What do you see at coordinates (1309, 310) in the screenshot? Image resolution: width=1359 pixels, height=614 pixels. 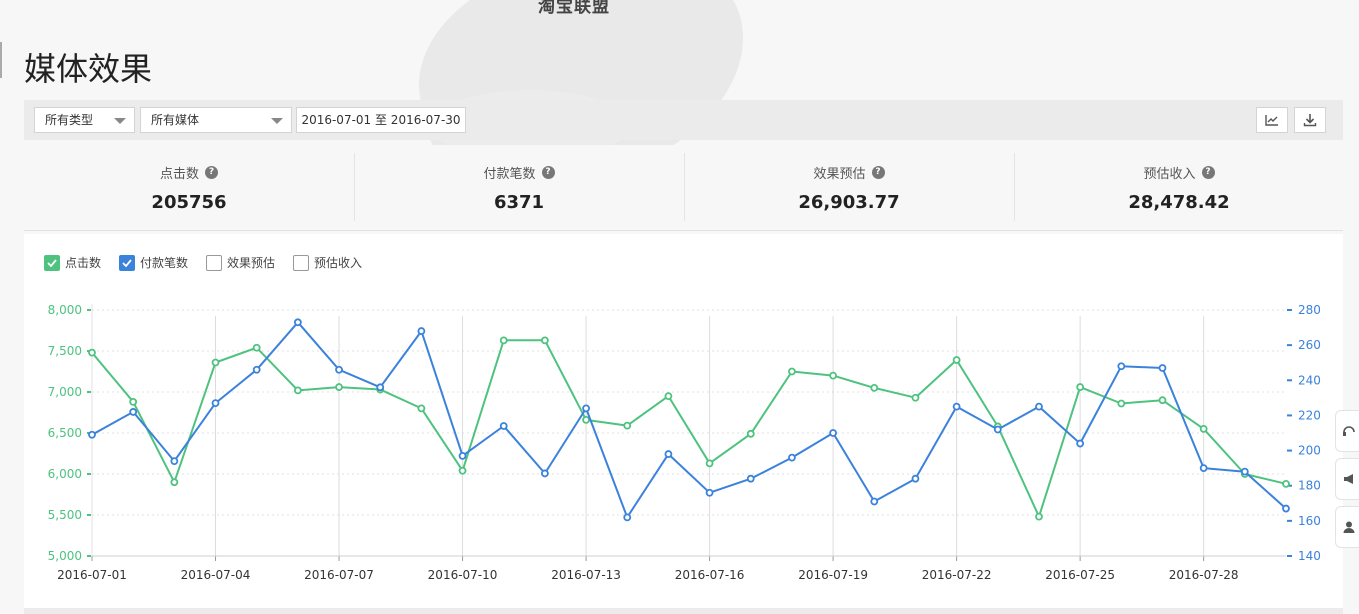 I see `y-right-tick-label: 280` at bounding box center [1309, 310].